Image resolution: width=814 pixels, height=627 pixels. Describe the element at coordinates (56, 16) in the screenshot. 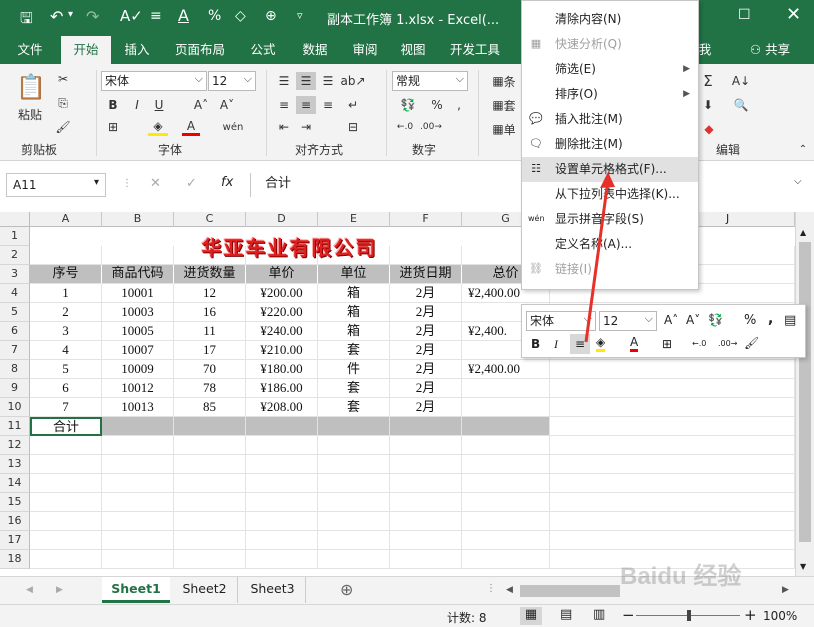

I see `undo-icon: ↶` at that location.